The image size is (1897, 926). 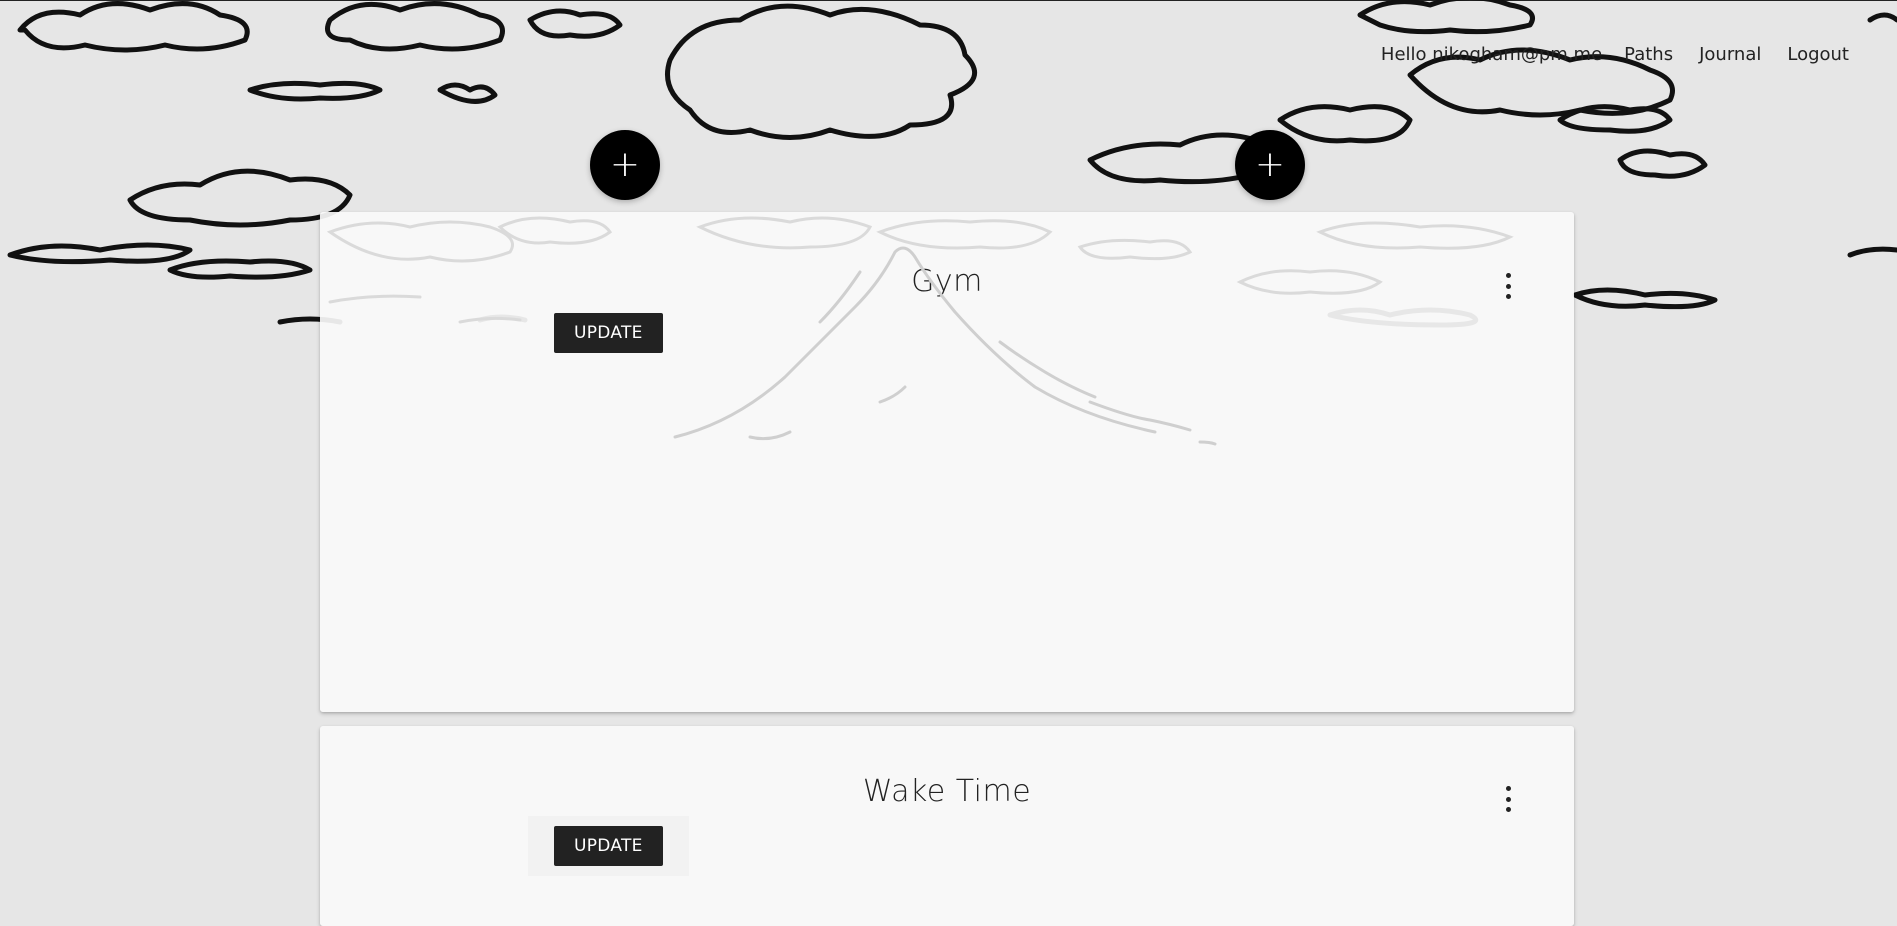 I want to click on nav-link-paths: Paths, so click(x=1648, y=54).